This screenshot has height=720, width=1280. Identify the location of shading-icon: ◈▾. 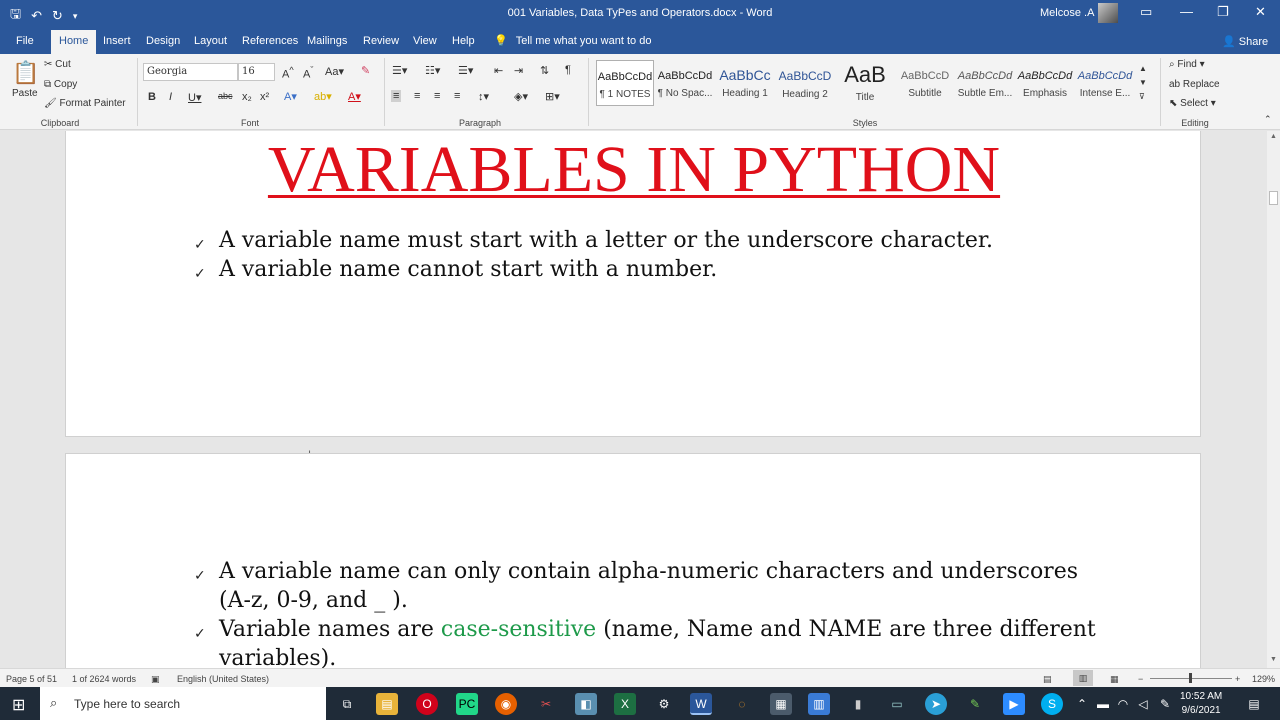
(521, 96).